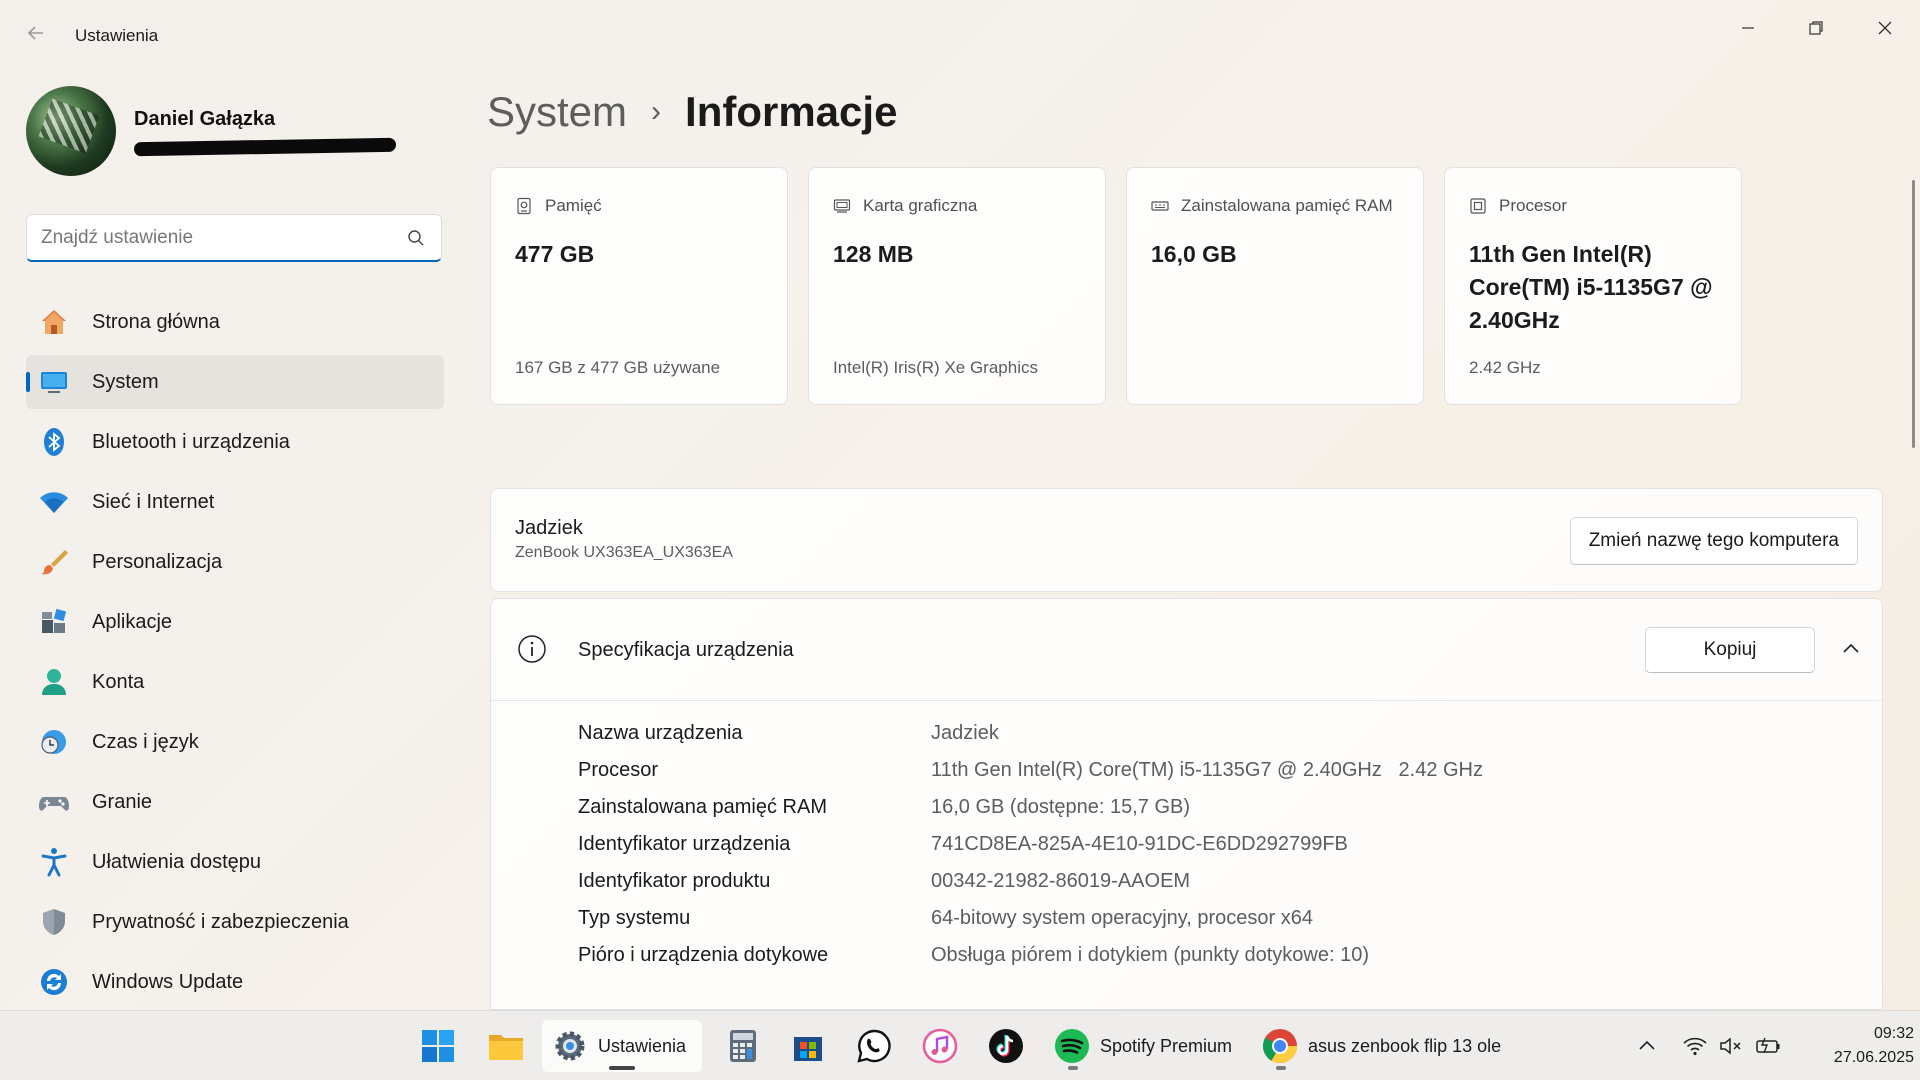 This screenshot has height=1080, width=1920. I want to click on taskbar-whatsapp, so click(874, 1046).